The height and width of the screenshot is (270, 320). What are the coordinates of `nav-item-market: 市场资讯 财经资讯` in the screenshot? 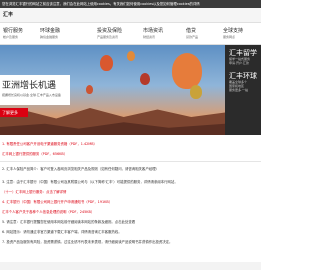 It's located at (159, 33).